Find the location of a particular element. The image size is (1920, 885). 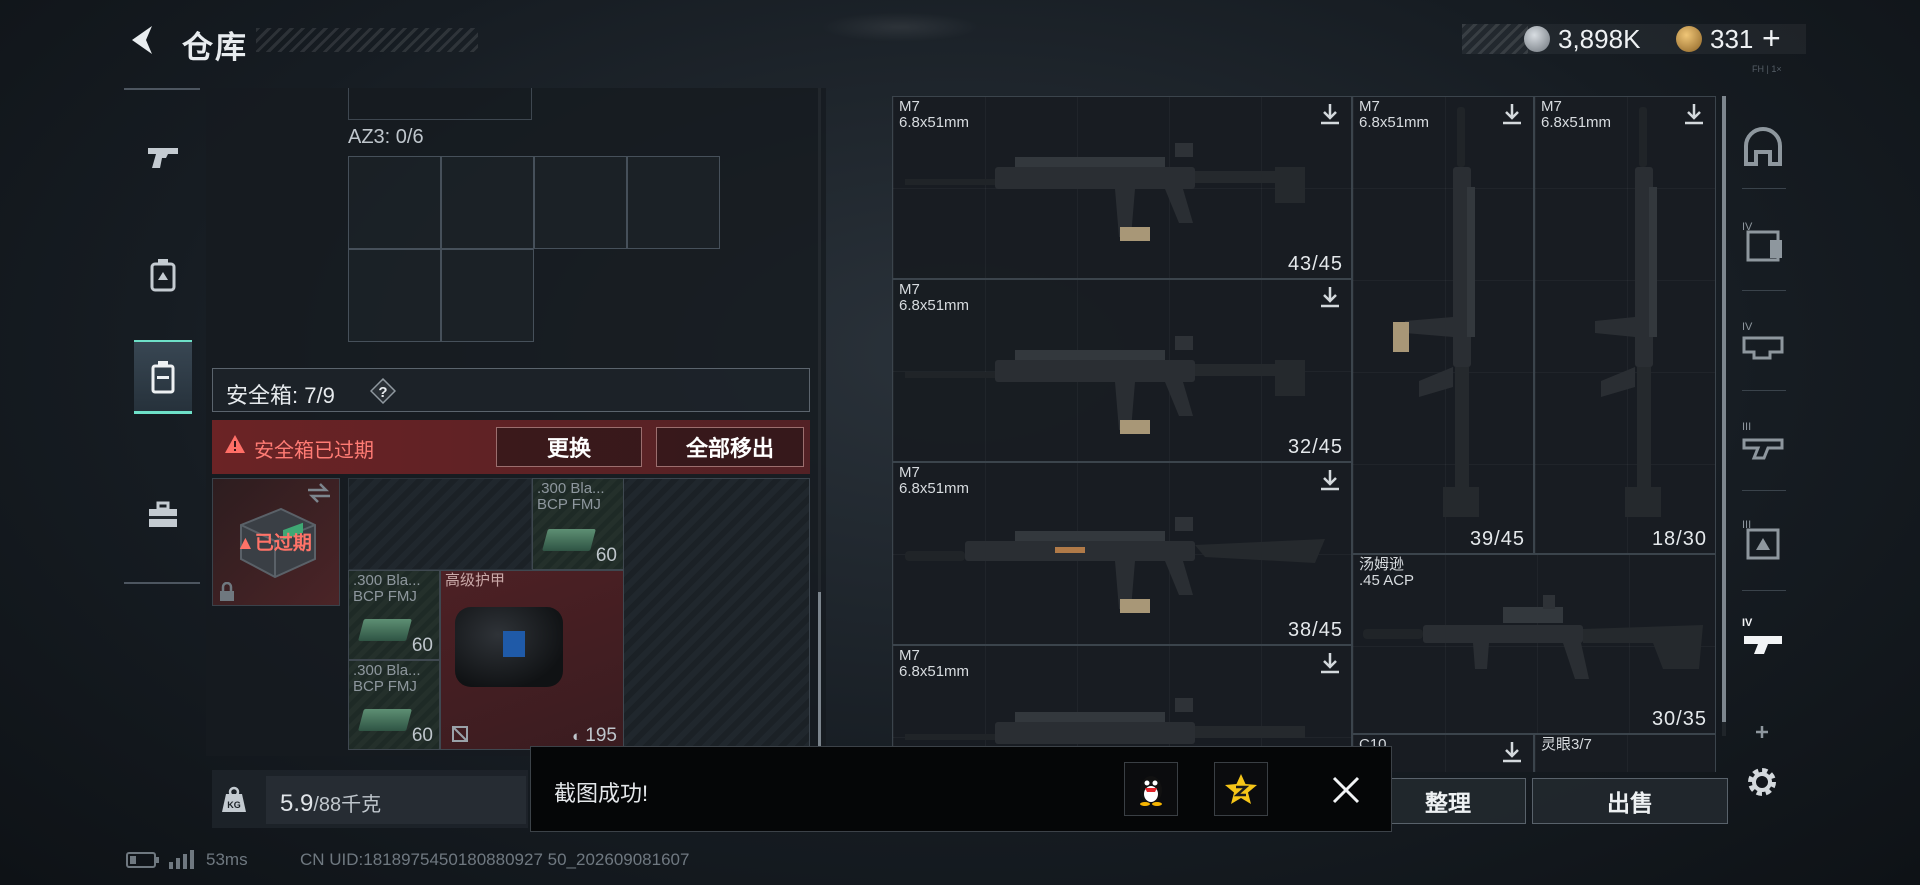

qq-penguin-icon is located at coordinates (1151, 791).